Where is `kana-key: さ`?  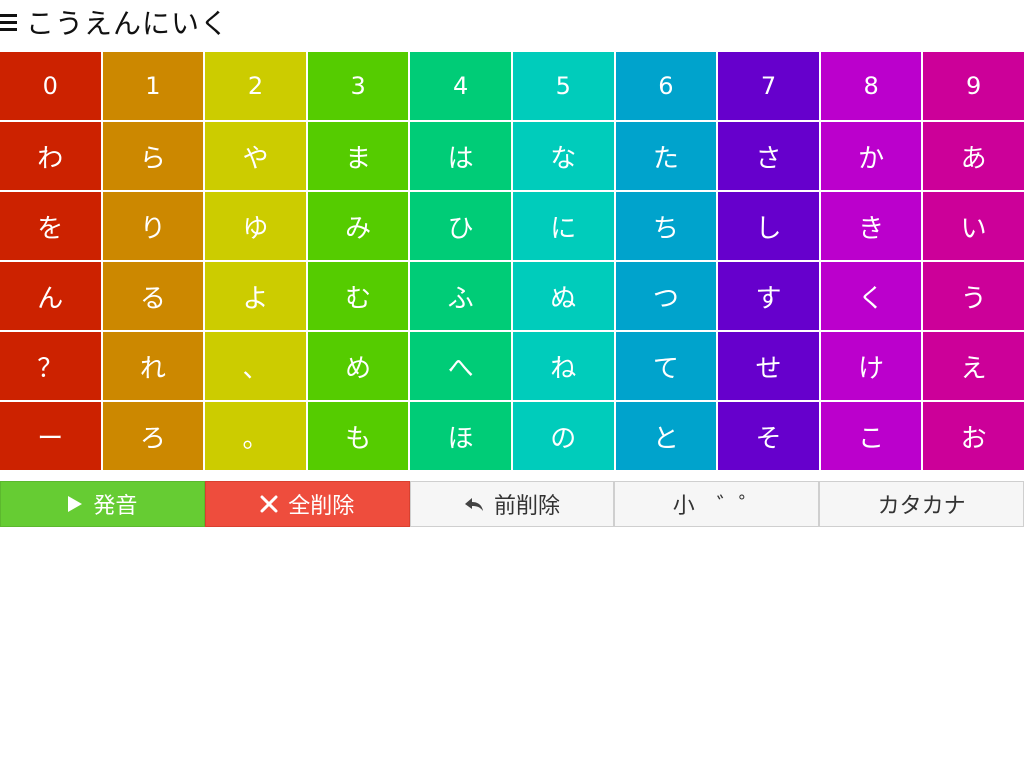 kana-key: さ is located at coordinates (768, 156).